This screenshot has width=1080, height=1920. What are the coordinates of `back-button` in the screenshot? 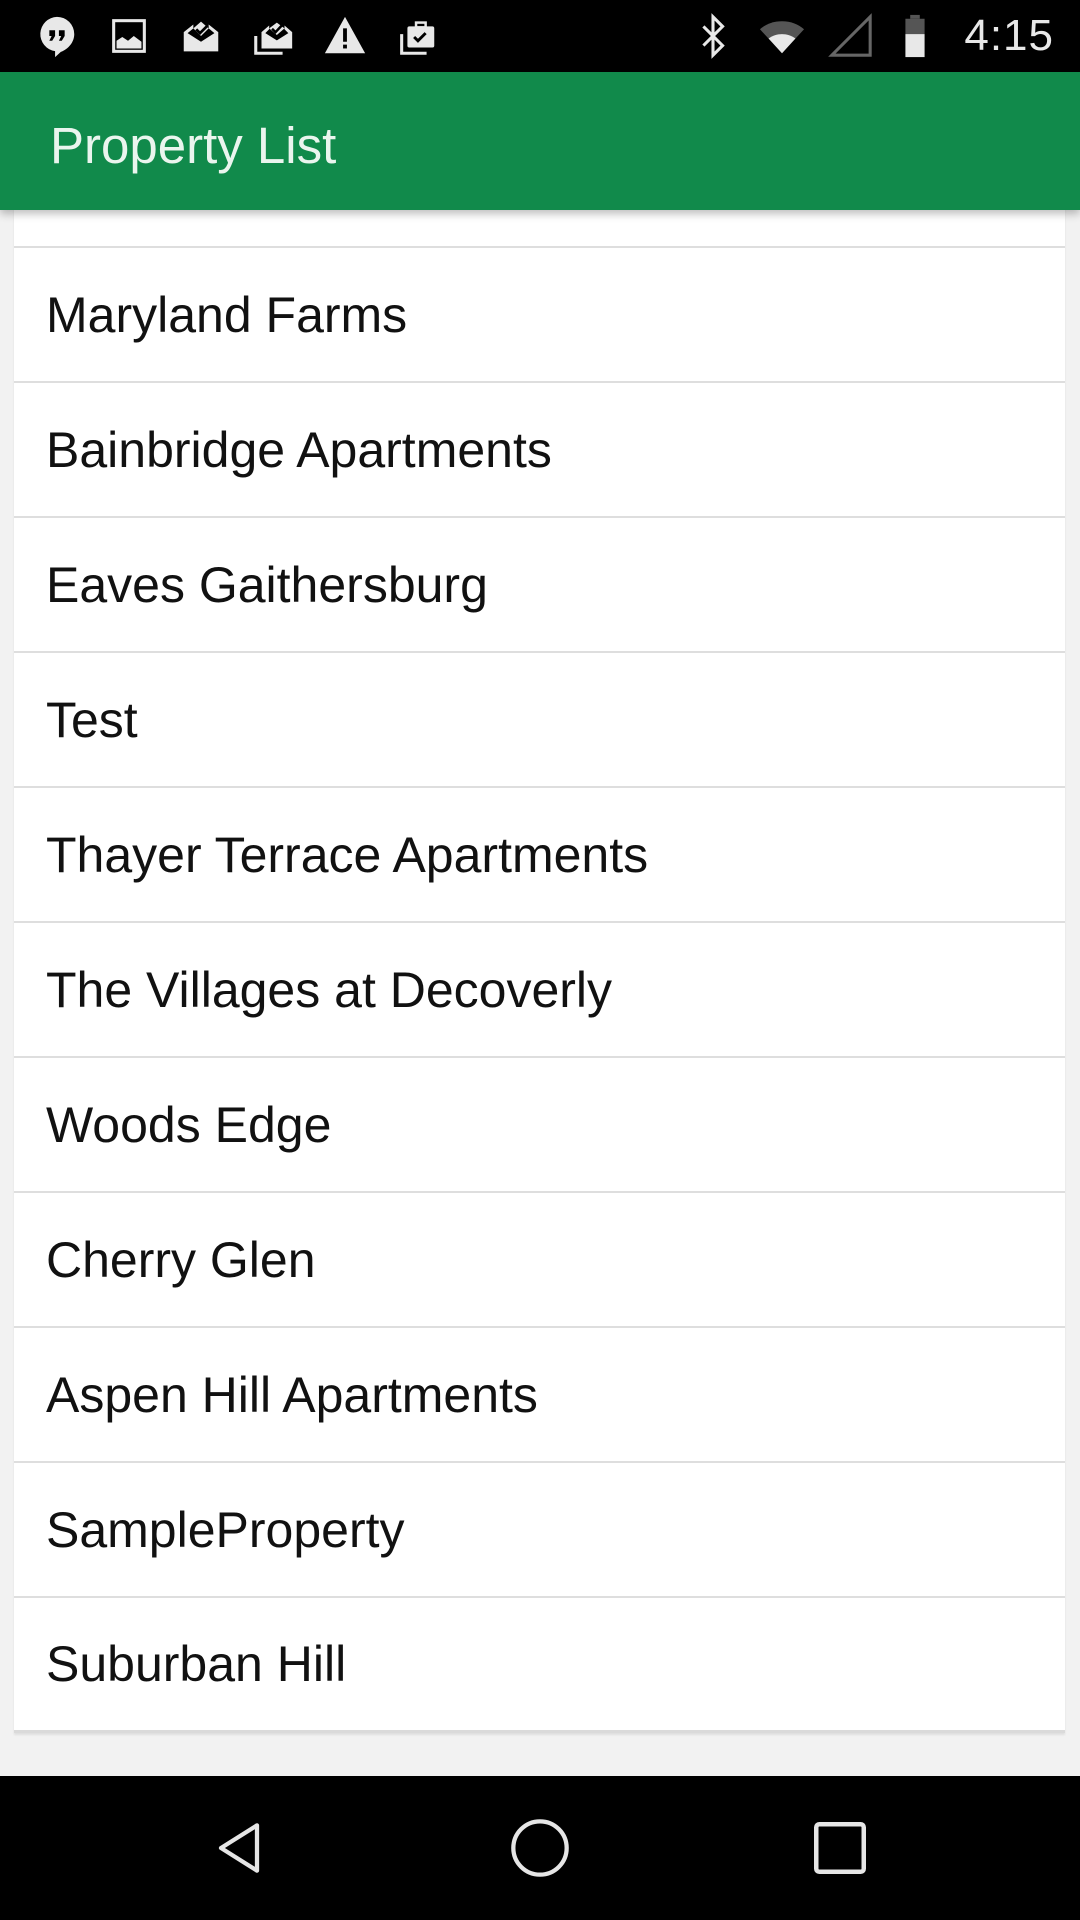 It's located at (241, 1848).